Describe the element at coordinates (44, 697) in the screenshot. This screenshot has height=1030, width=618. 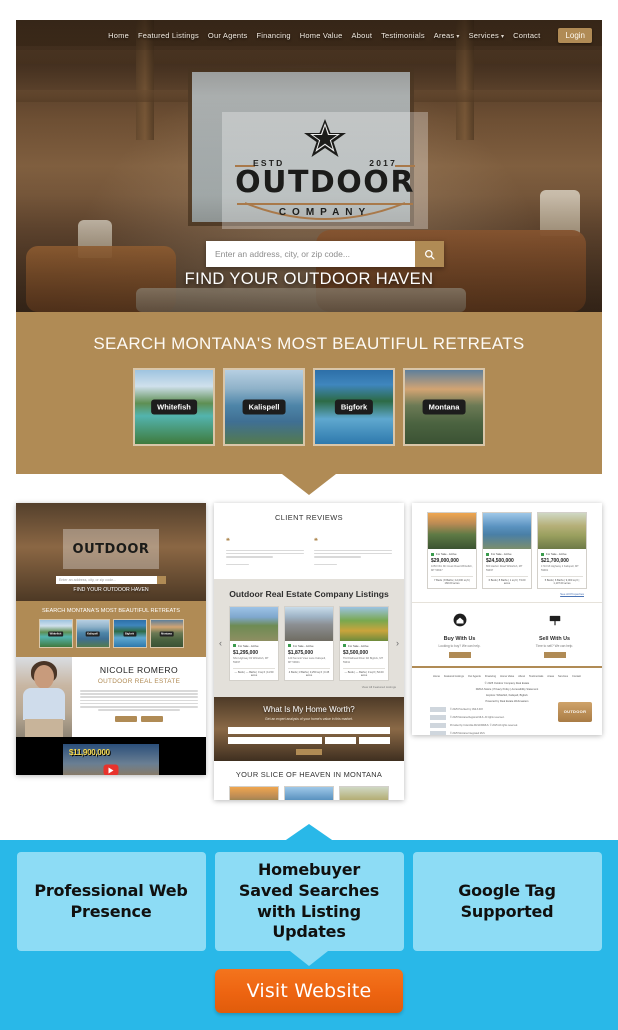
I see `agent-photo` at that location.